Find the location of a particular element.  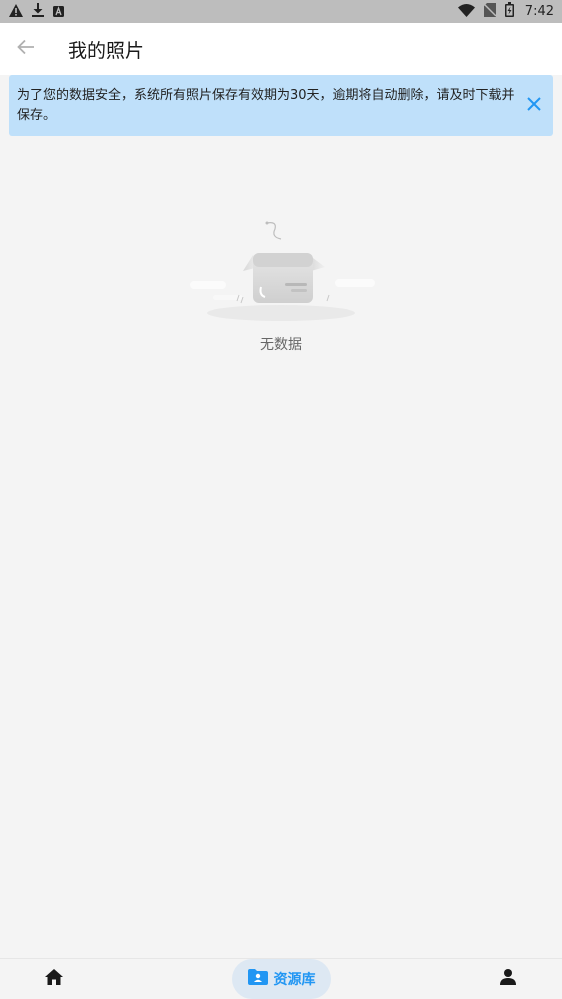

wifi-icon is located at coordinates (466, 11).